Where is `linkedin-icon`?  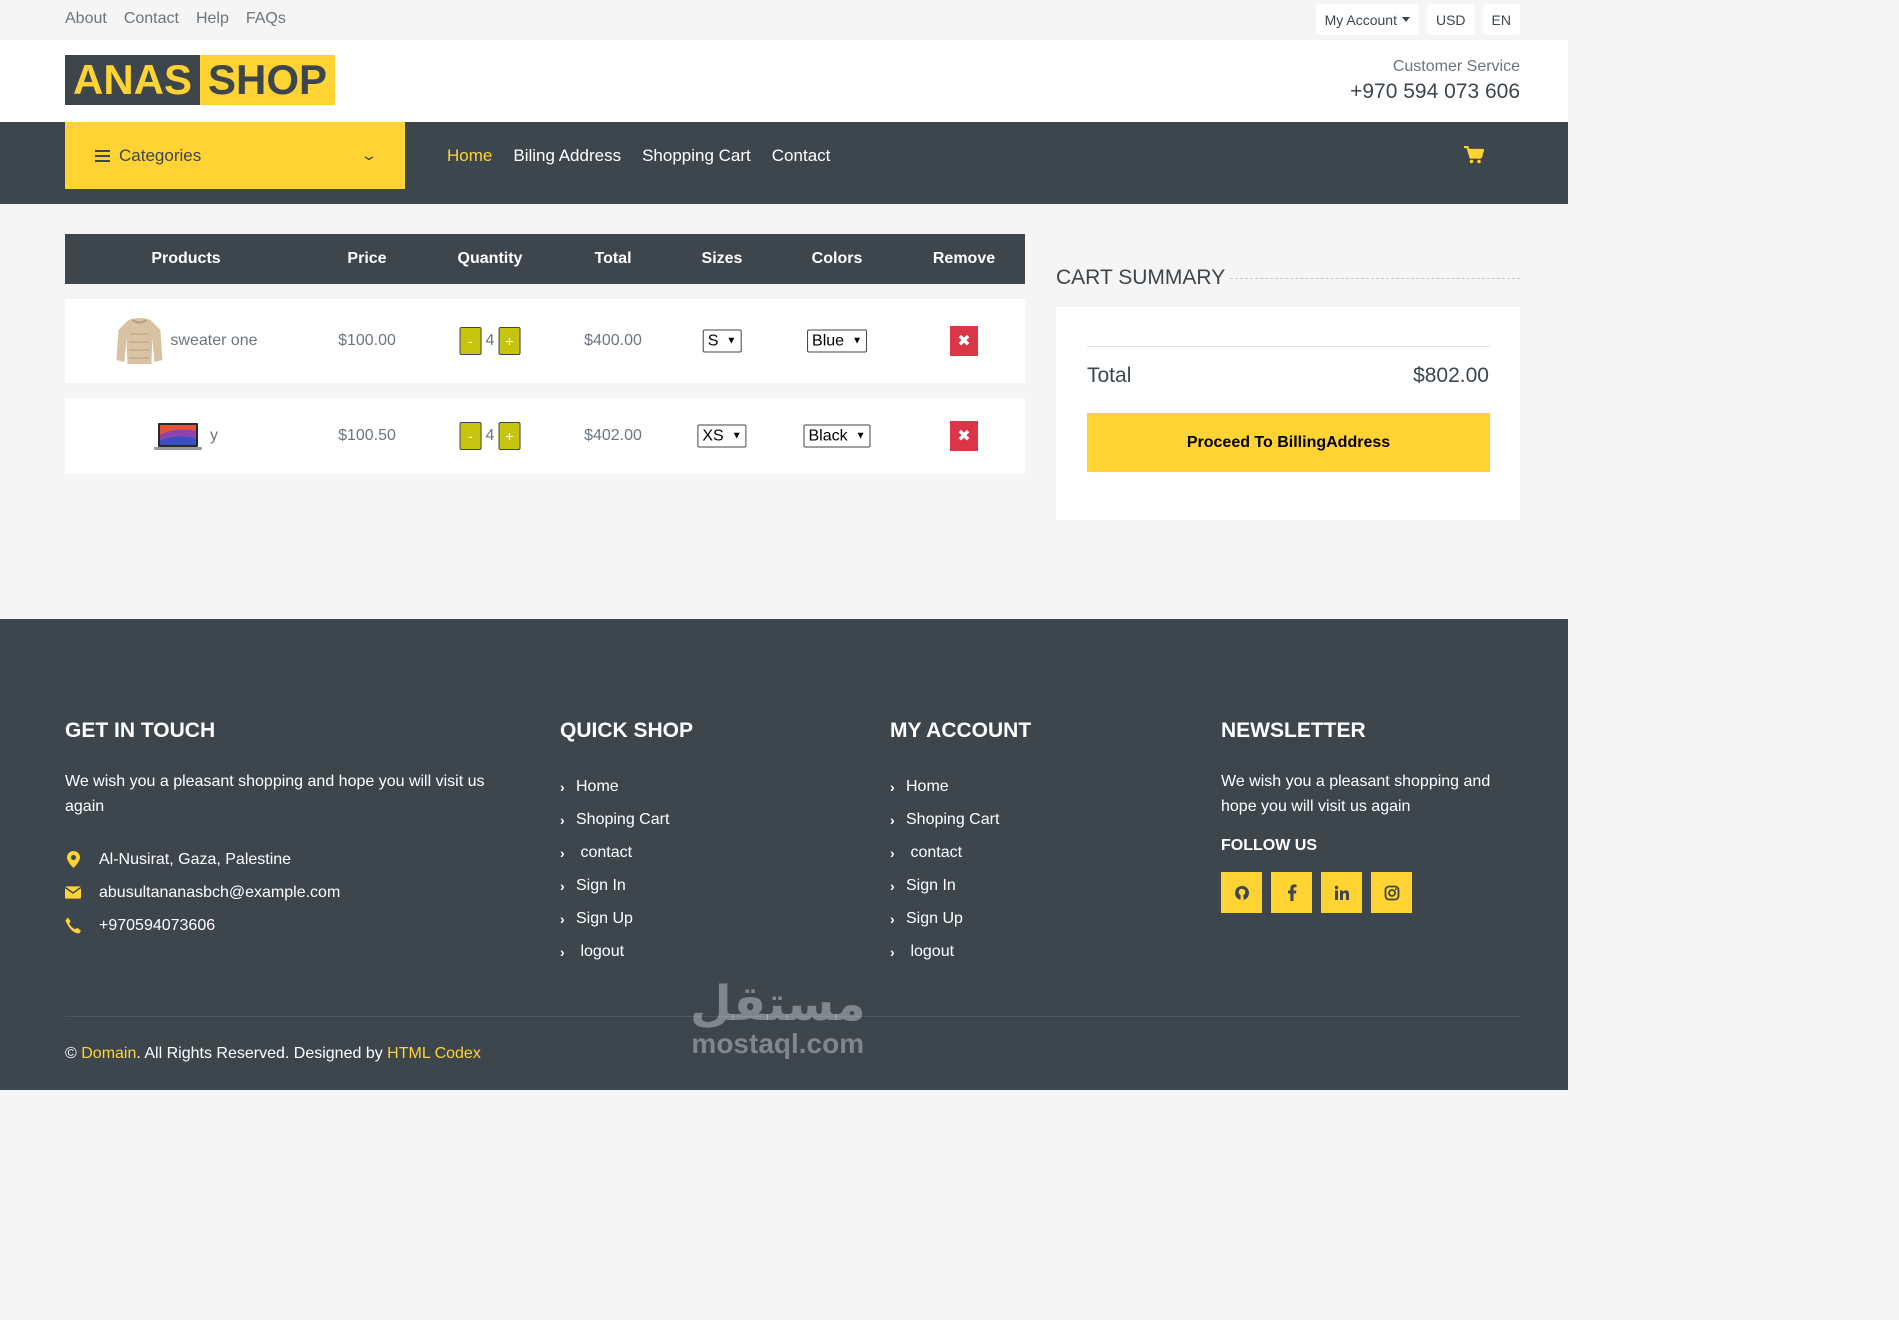
linkedin-icon is located at coordinates (1341, 892).